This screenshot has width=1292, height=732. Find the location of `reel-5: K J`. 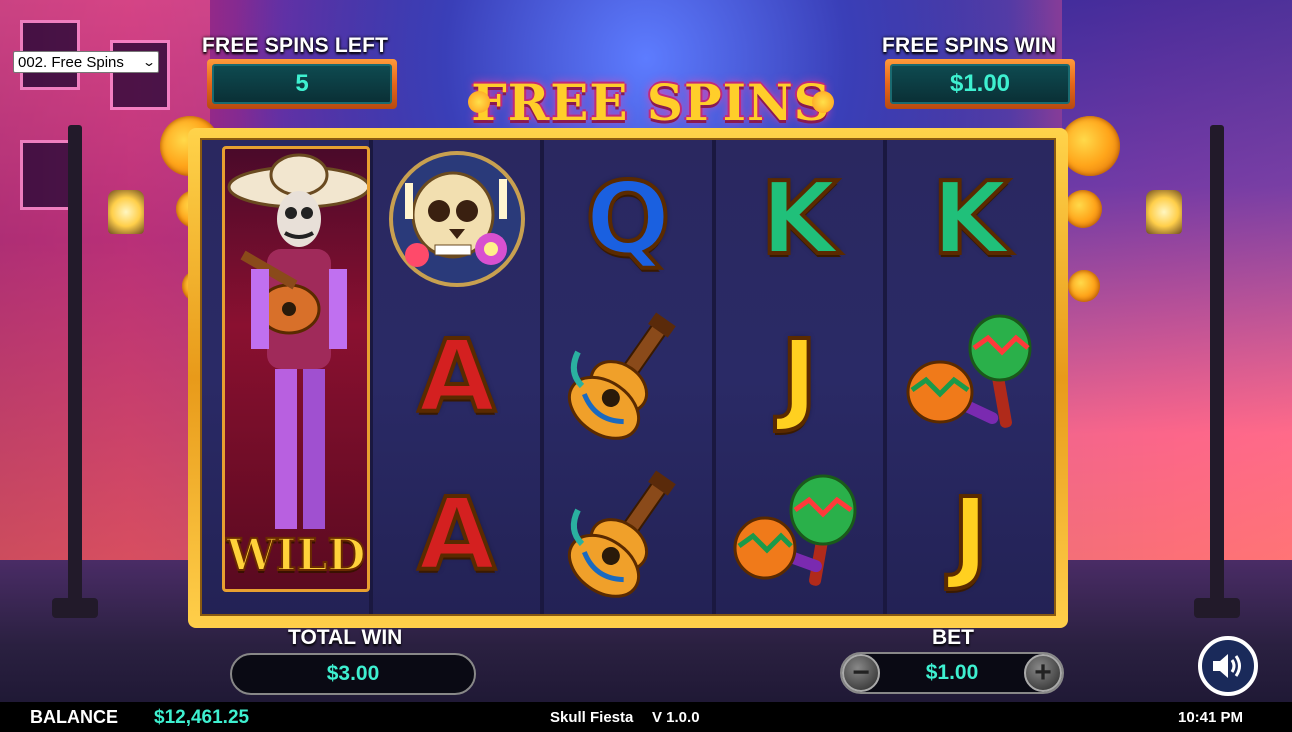

reel-5: K J is located at coordinates (970, 377).